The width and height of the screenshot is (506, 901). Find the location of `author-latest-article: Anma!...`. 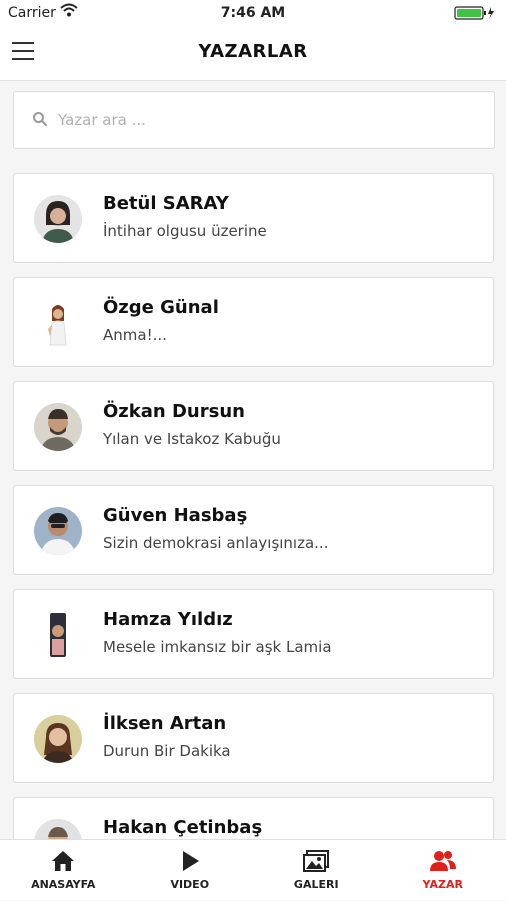

author-latest-article: Anma!... is located at coordinates (135, 335).